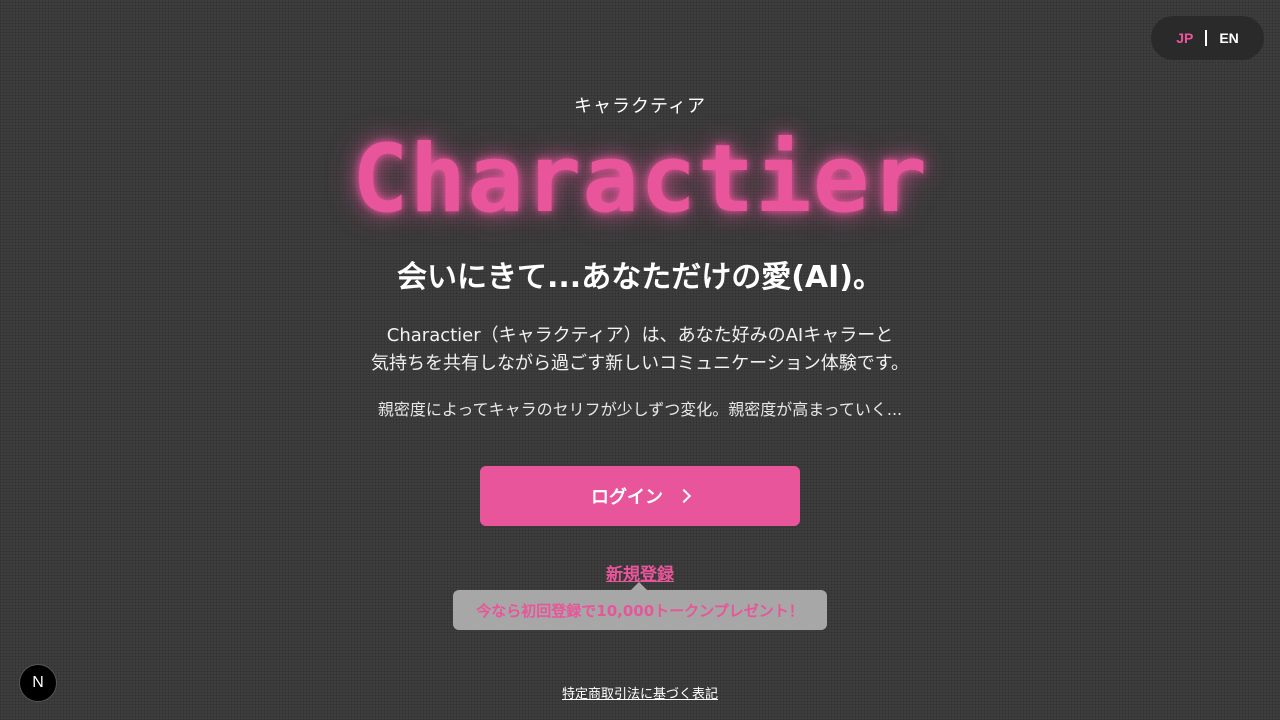 Image resolution: width=1280 pixels, height=720 pixels. What do you see at coordinates (640, 106) in the screenshot?
I see `brand-kana-name: キャラクティア` at bounding box center [640, 106].